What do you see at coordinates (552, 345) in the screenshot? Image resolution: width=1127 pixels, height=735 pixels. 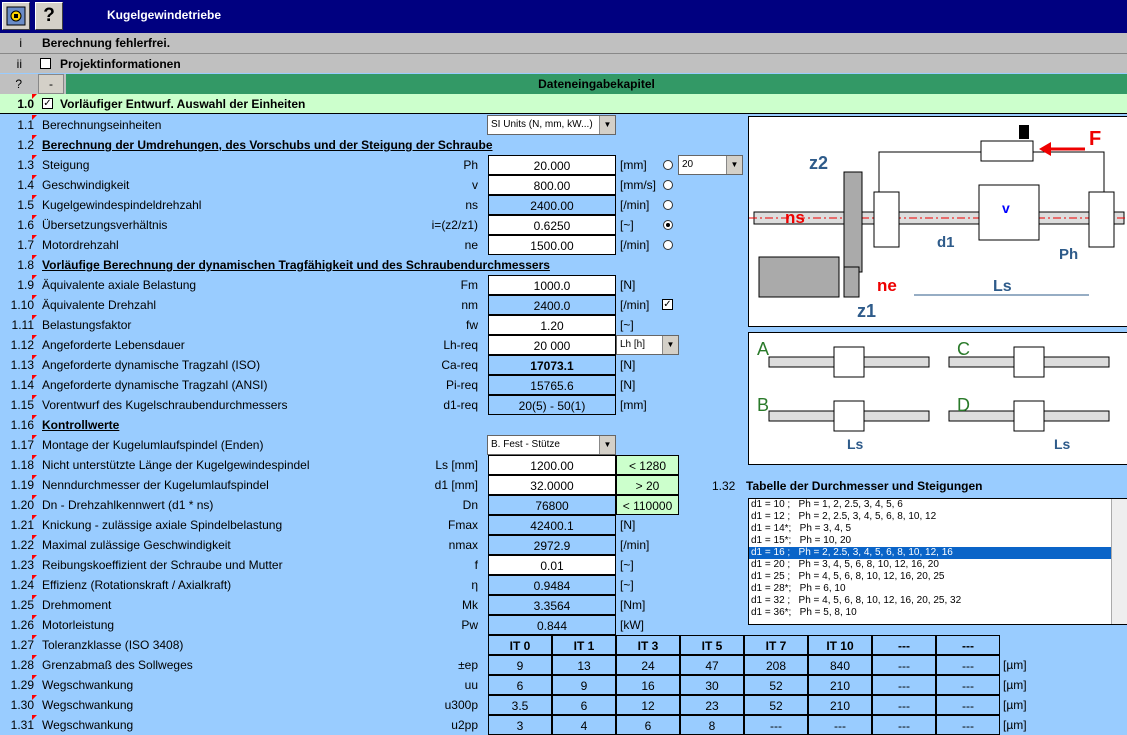 I see `lifetime-input: 20 000` at bounding box center [552, 345].